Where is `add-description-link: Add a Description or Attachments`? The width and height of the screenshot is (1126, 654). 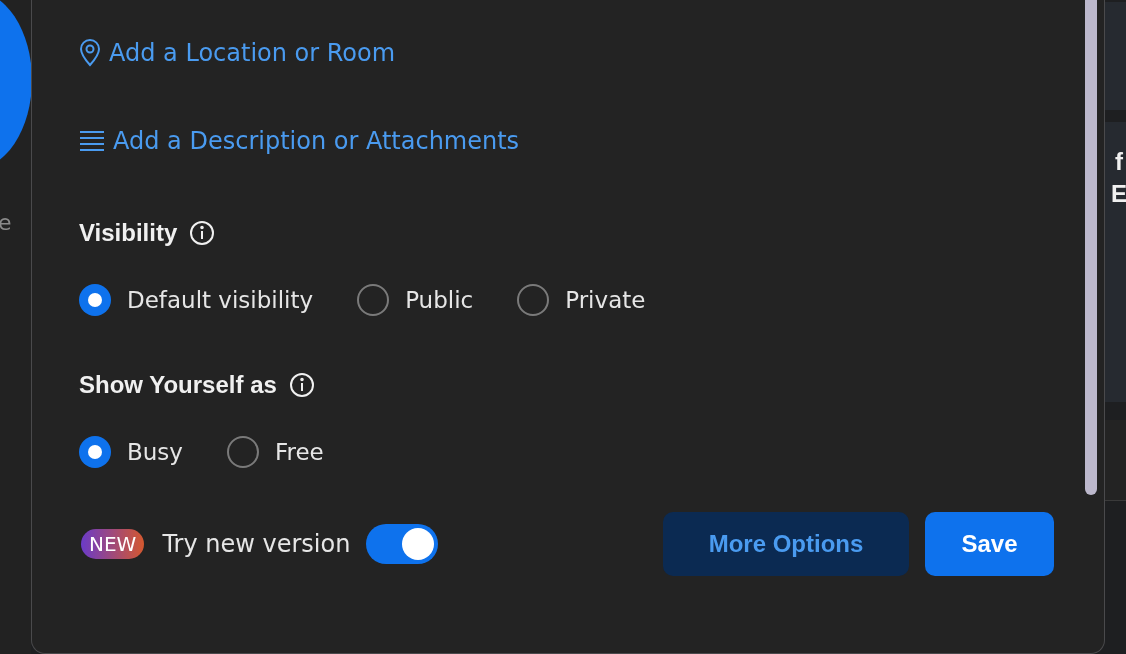
add-description-link: Add a Description or Attachments is located at coordinates (299, 141).